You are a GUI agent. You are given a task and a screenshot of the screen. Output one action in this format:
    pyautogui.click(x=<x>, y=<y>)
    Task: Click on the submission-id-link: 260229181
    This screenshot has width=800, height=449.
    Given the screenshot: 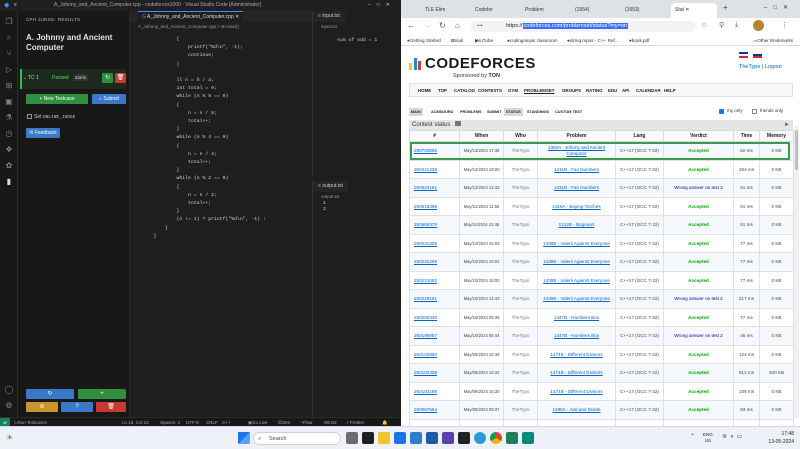 What is the action you would take?
    pyautogui.click(x=434, y=299)
    